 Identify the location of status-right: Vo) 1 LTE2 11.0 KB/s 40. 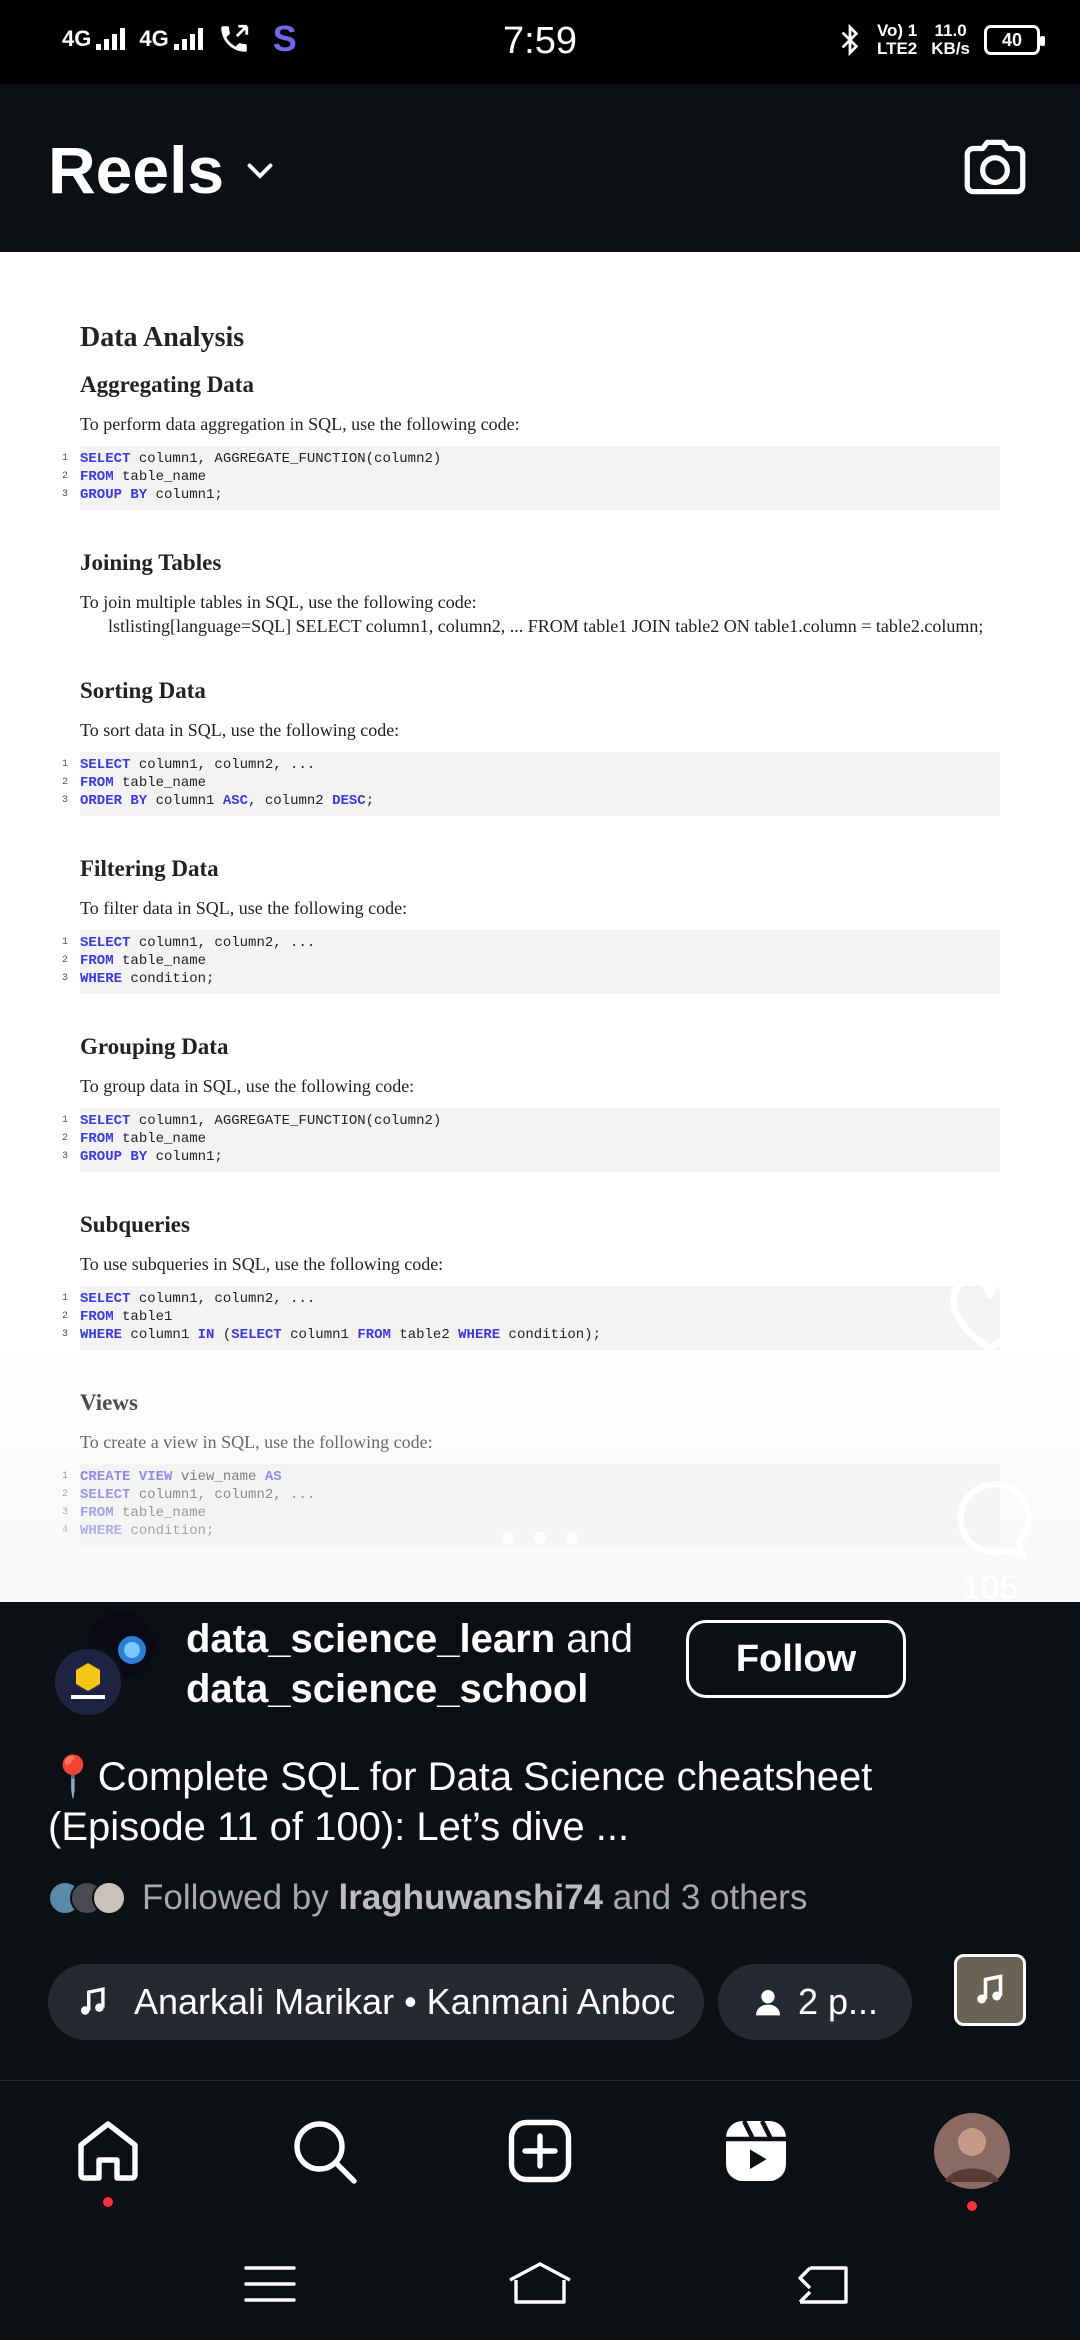
(941, 40).